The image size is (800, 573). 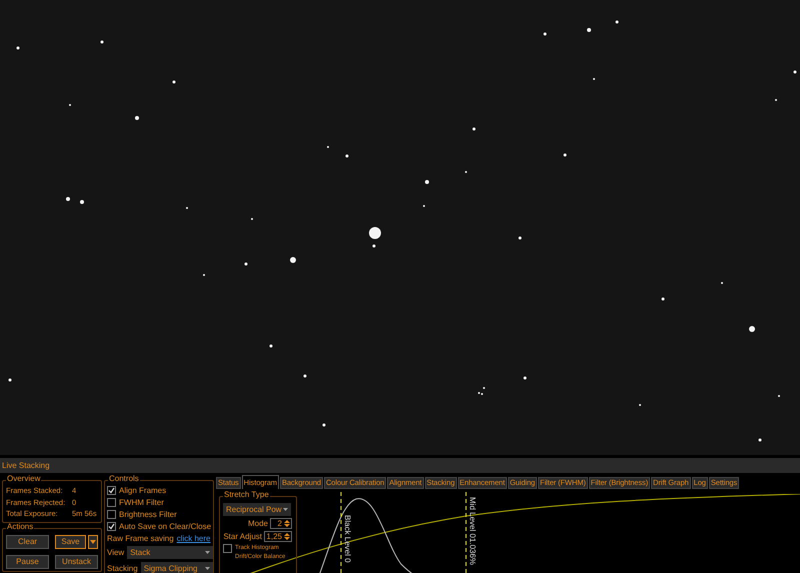 What do you see at coordinates (27, 562) in the screenshot?
I see `action-button: Pause` at bounding box center [27, 562].